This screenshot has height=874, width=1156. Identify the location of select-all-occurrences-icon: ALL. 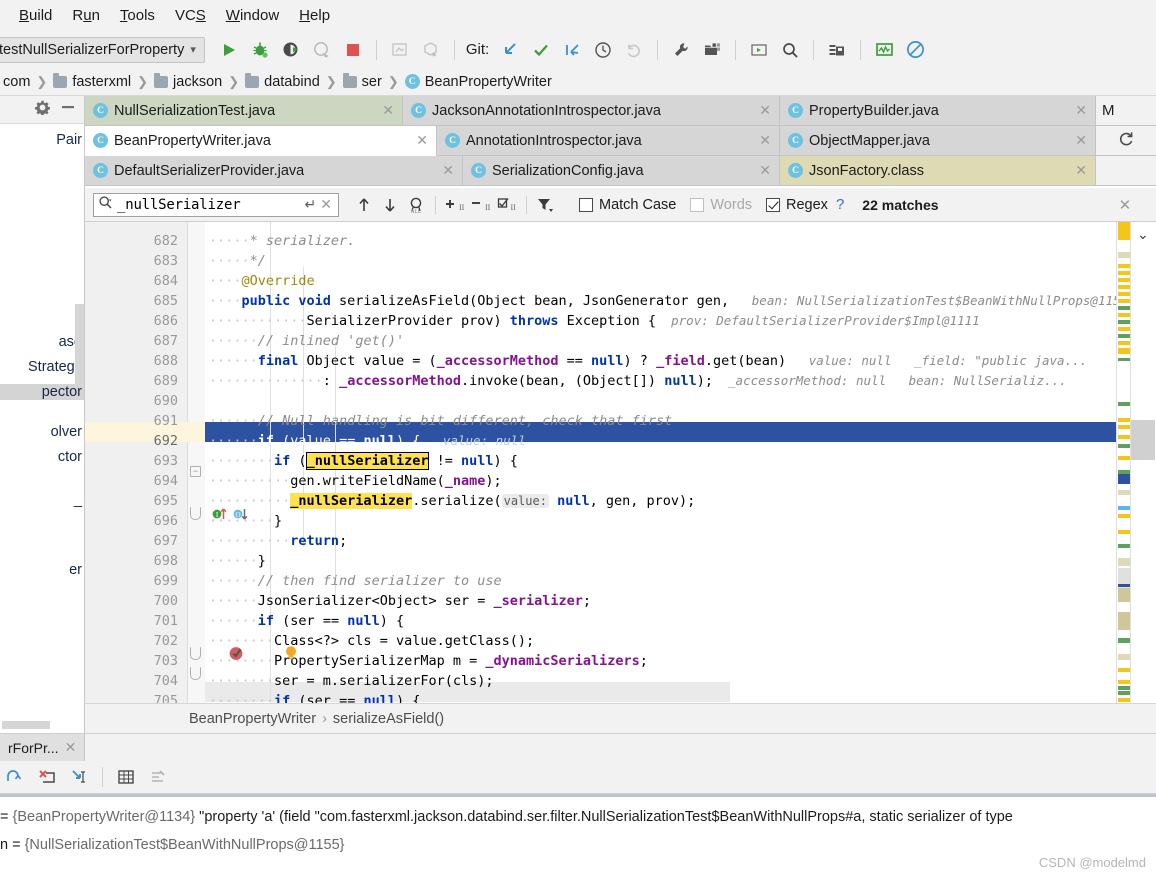
(416, 205).